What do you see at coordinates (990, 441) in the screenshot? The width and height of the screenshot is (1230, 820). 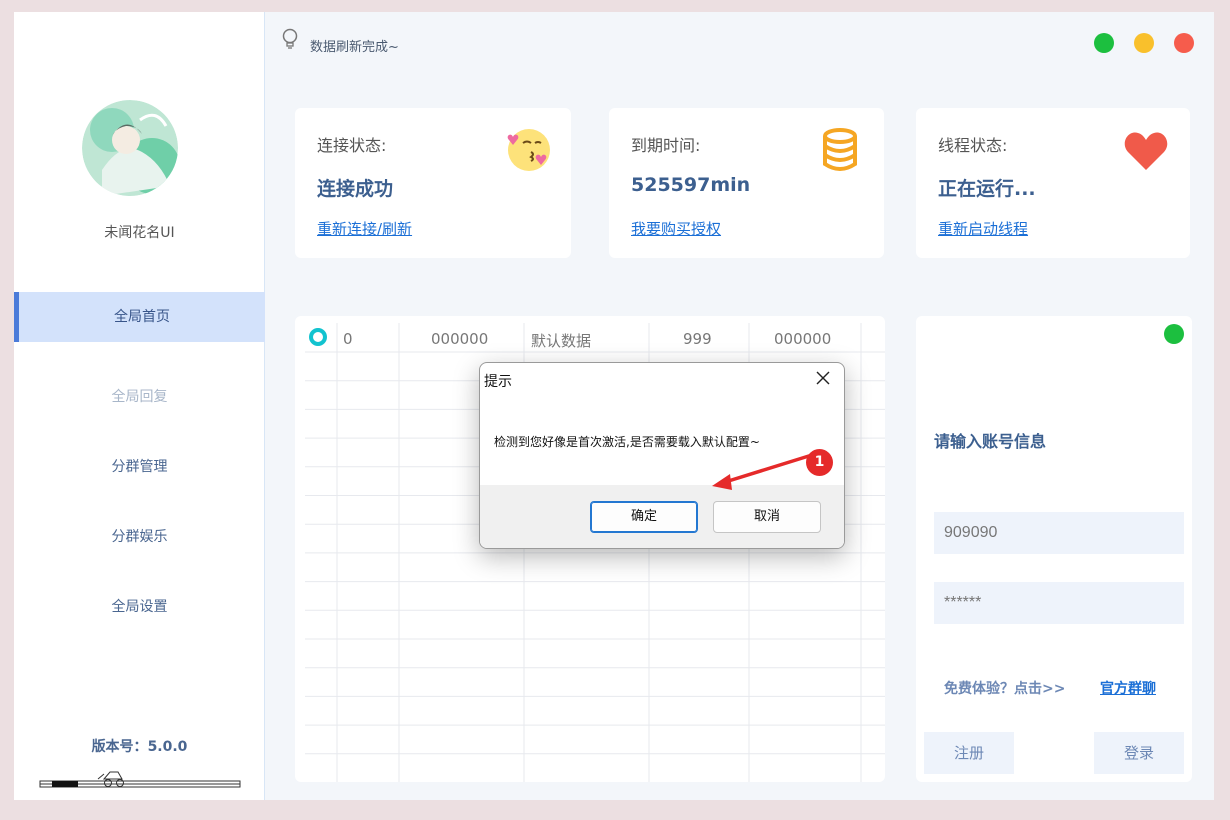 I see `login-title: 请输入账号信息` at bounding box center [990, 441].